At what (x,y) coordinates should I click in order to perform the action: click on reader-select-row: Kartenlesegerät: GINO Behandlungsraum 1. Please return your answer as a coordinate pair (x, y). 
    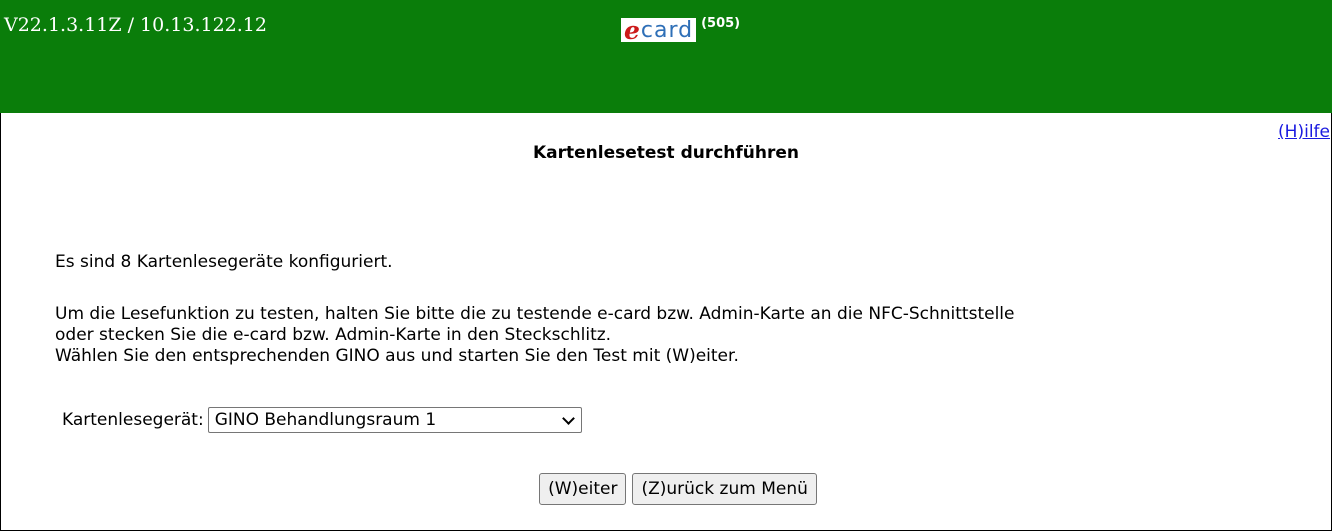
    Looking at the image, I should click on (322, 420).